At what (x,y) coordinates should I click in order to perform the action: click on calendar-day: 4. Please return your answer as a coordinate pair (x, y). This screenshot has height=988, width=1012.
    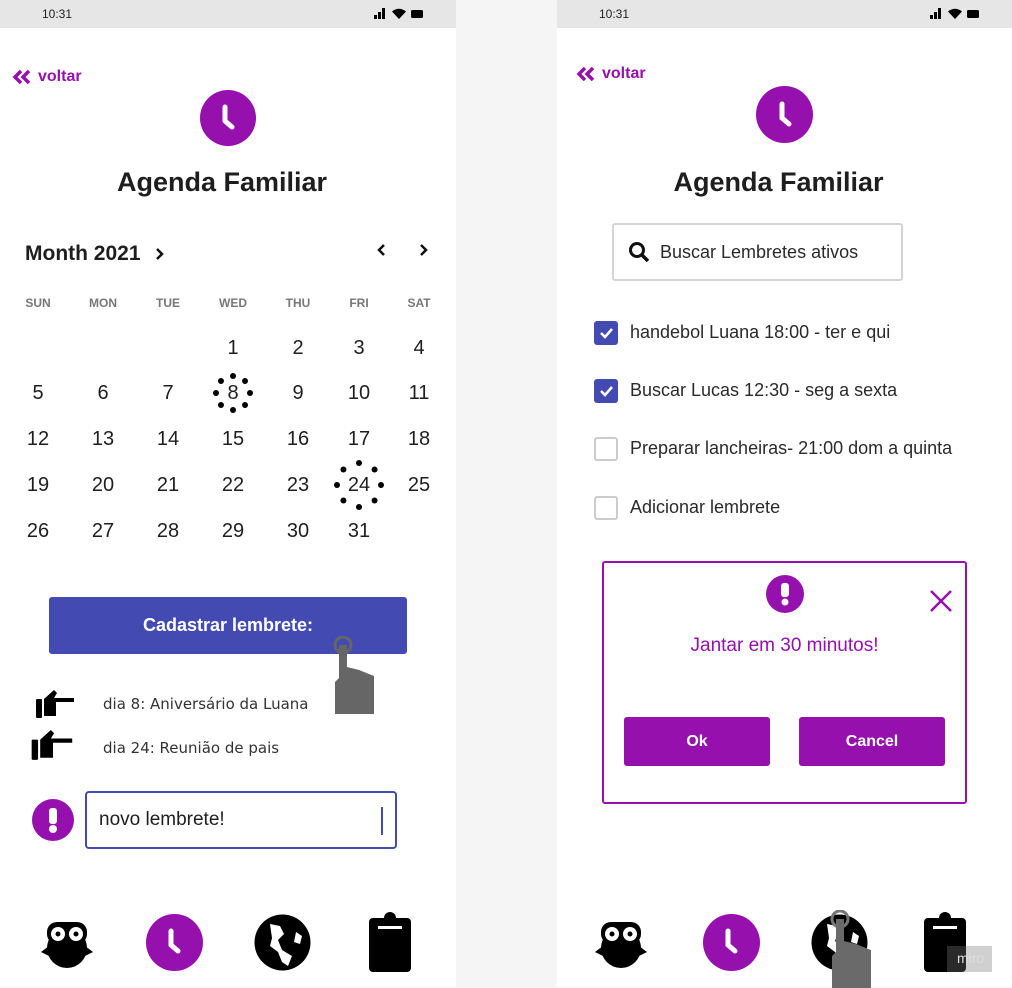
    Looking at the image, I should click on (419, 348).